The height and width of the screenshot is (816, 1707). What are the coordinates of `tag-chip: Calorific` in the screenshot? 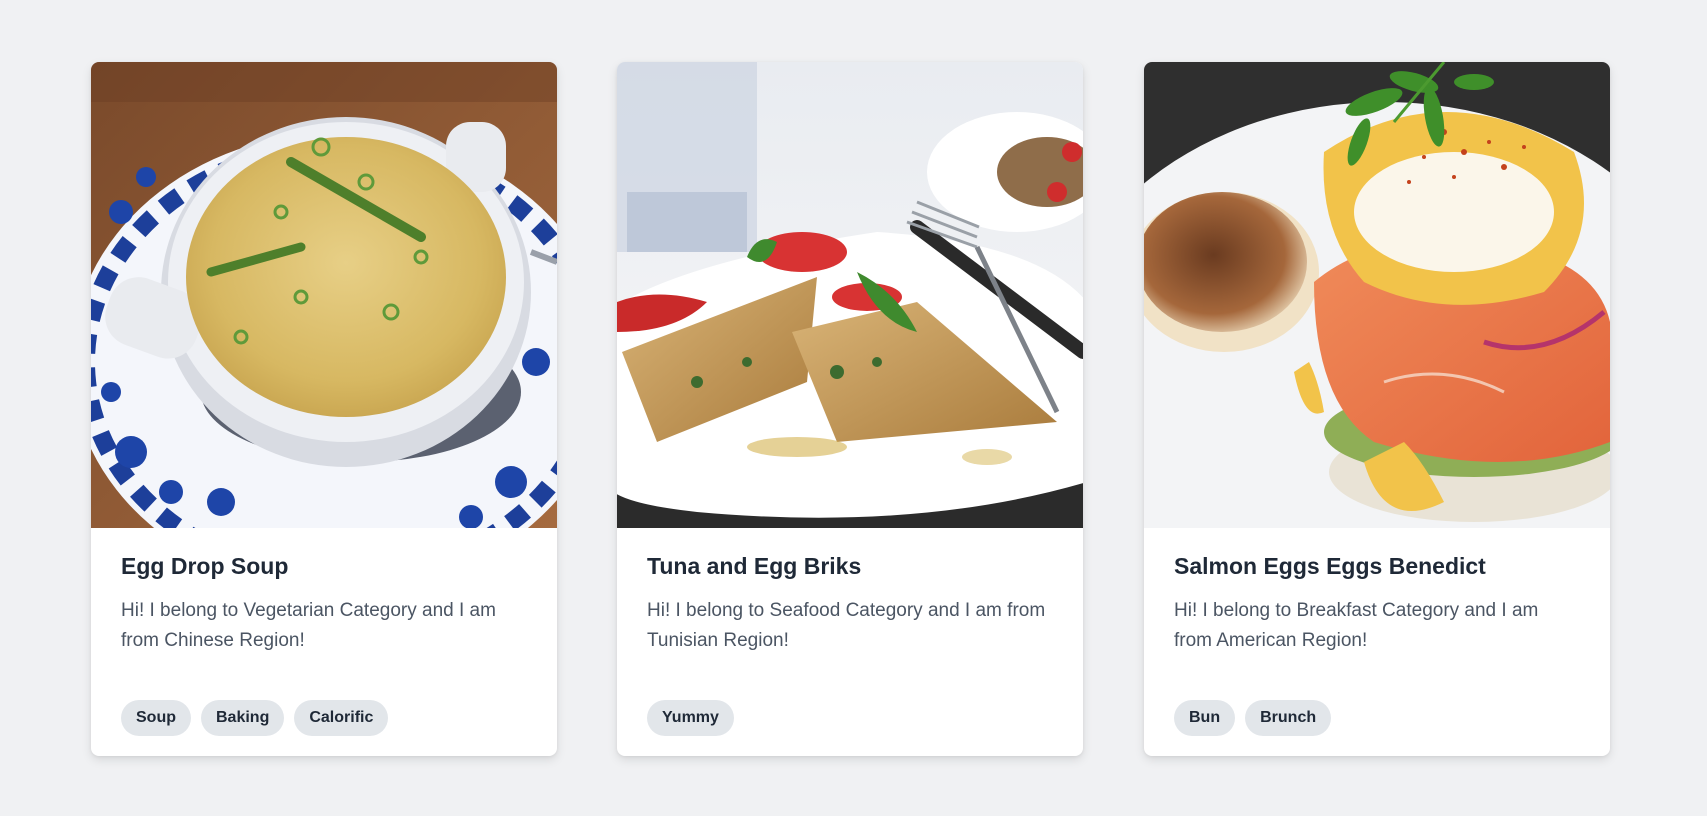 It's located at (341, 718).